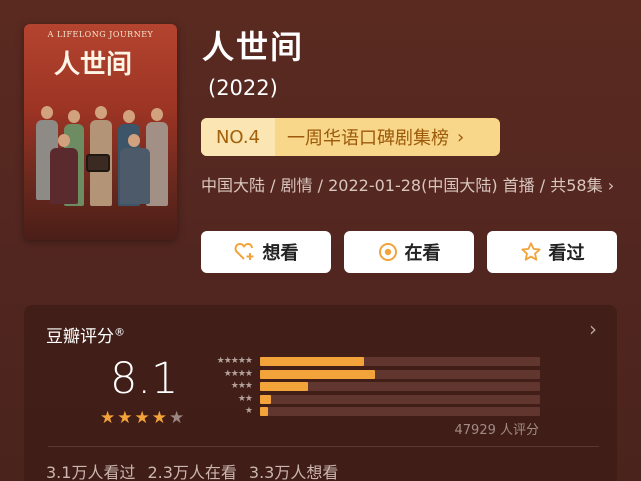 The width and height of the screenshot is (641, 481). I want to click on rating-count: 47929 人评分, so click(497, 430).